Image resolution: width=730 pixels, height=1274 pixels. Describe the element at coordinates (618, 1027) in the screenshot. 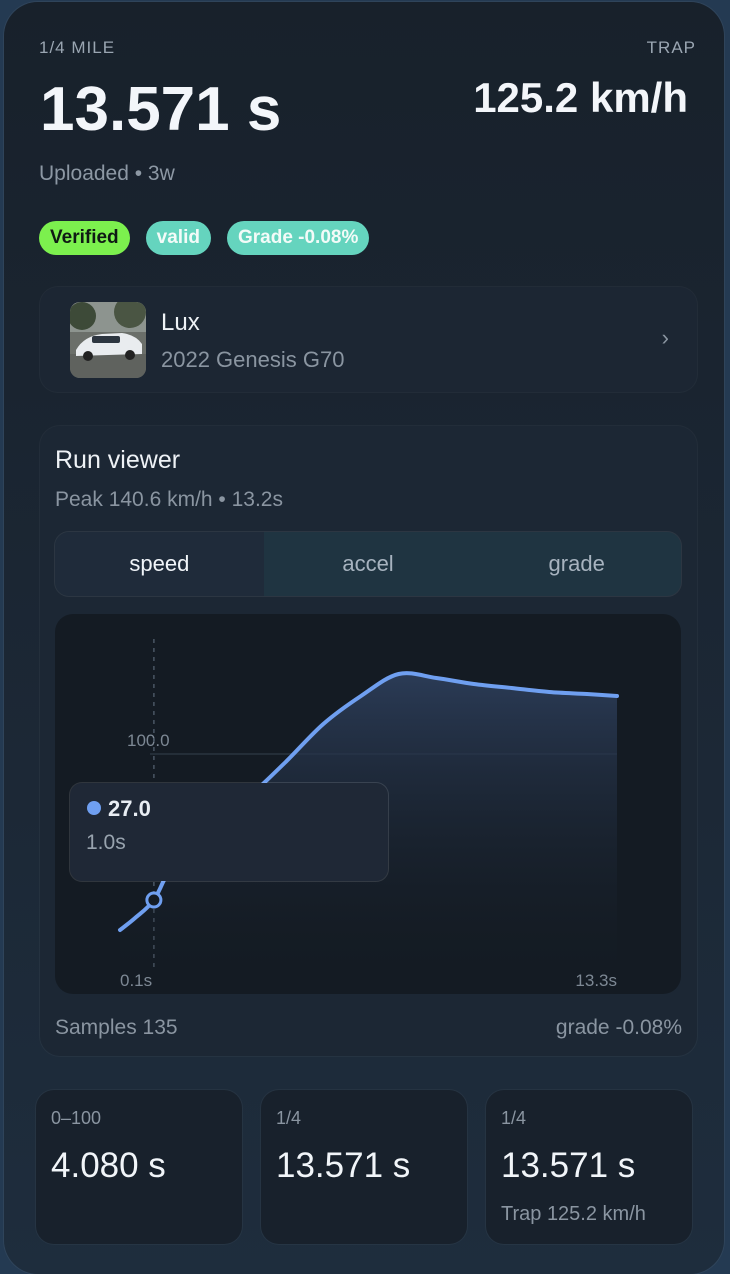

I see `viewer-grade: grade -0.08%` at that location.